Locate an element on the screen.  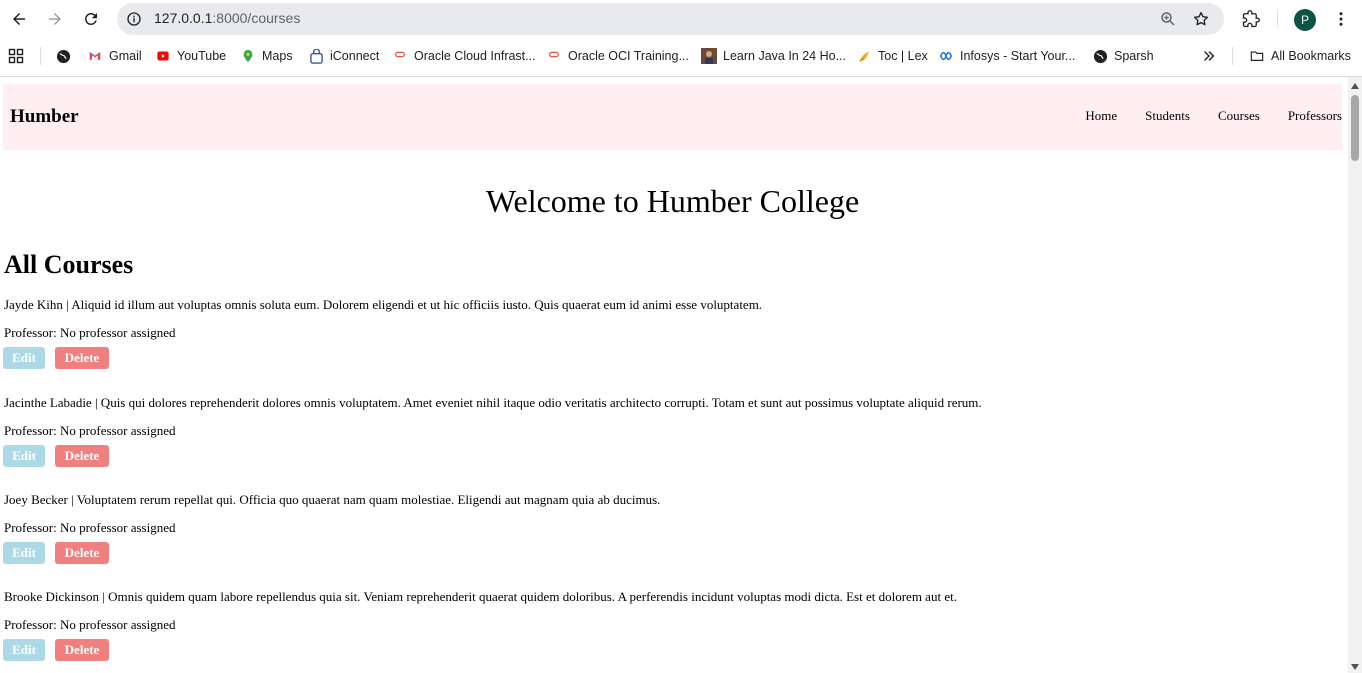
reload-button is located at coordinates (91, 19).